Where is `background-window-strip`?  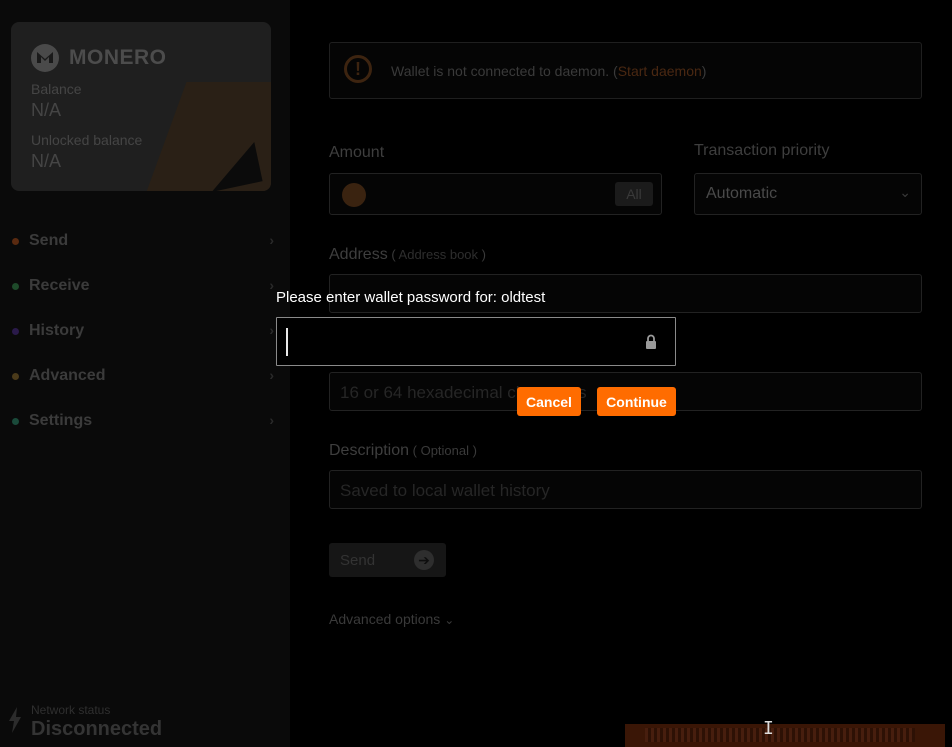
background-window-strip is located at coordinates (785, 735).